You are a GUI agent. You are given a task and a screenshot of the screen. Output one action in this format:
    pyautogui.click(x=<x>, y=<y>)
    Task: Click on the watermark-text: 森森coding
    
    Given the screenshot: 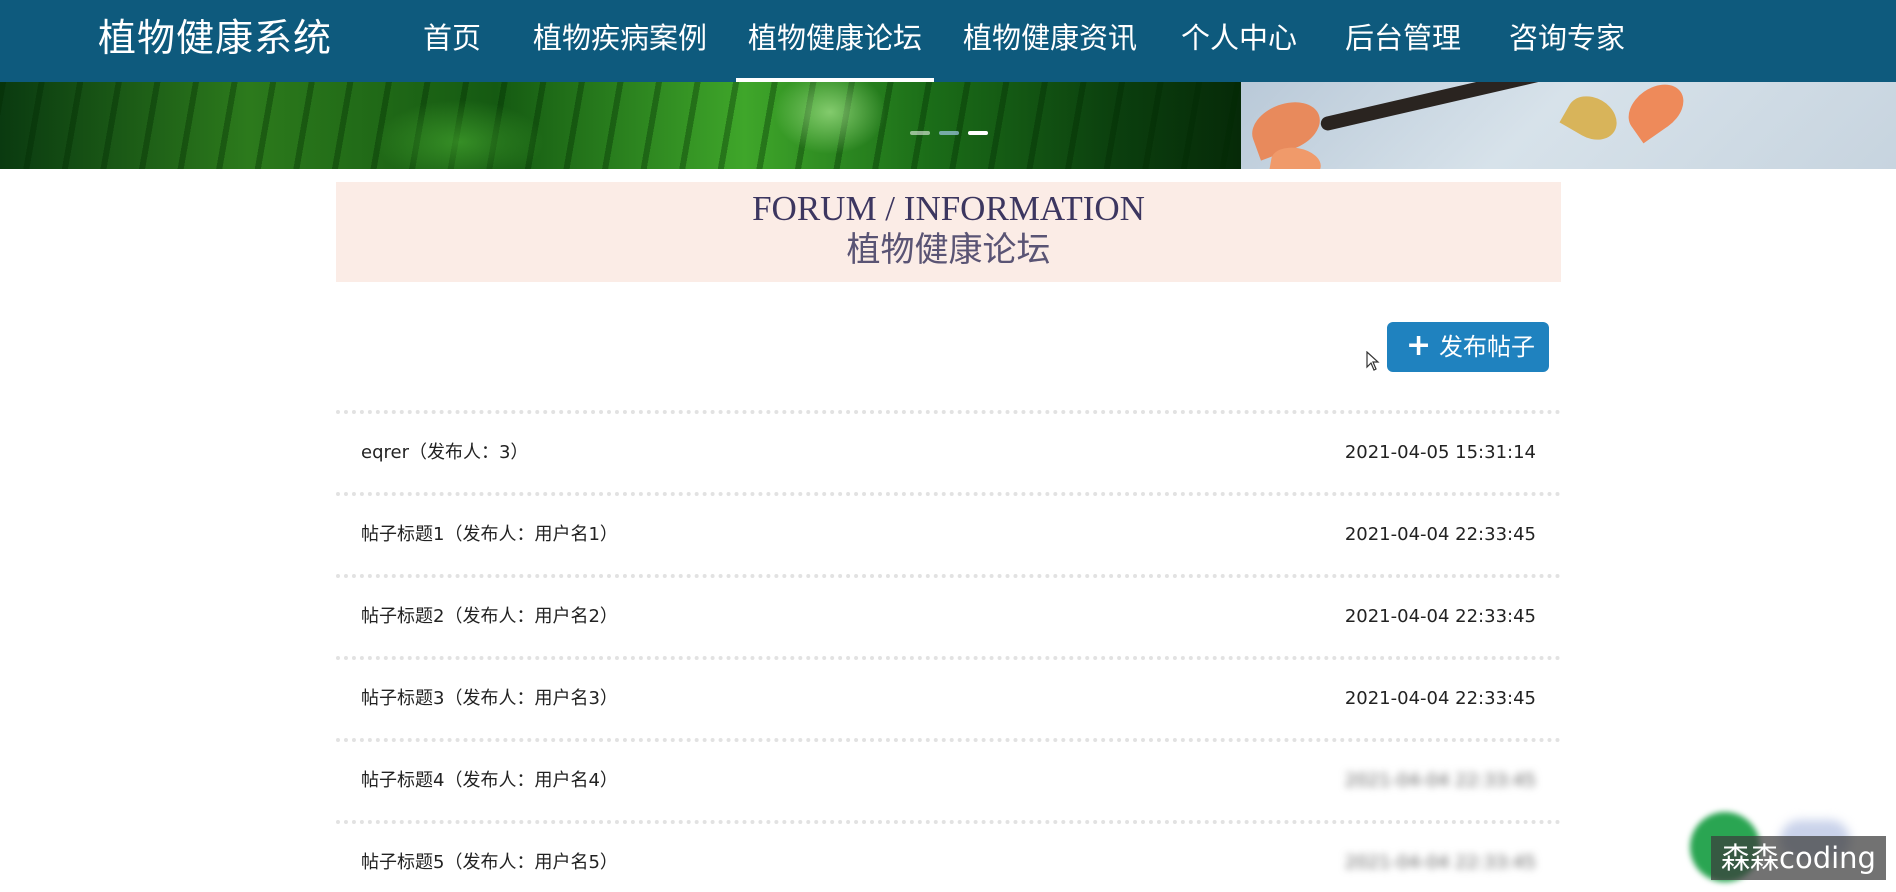 What is the action you would take?
    pyautogui.click(x=1798, y=858)
    